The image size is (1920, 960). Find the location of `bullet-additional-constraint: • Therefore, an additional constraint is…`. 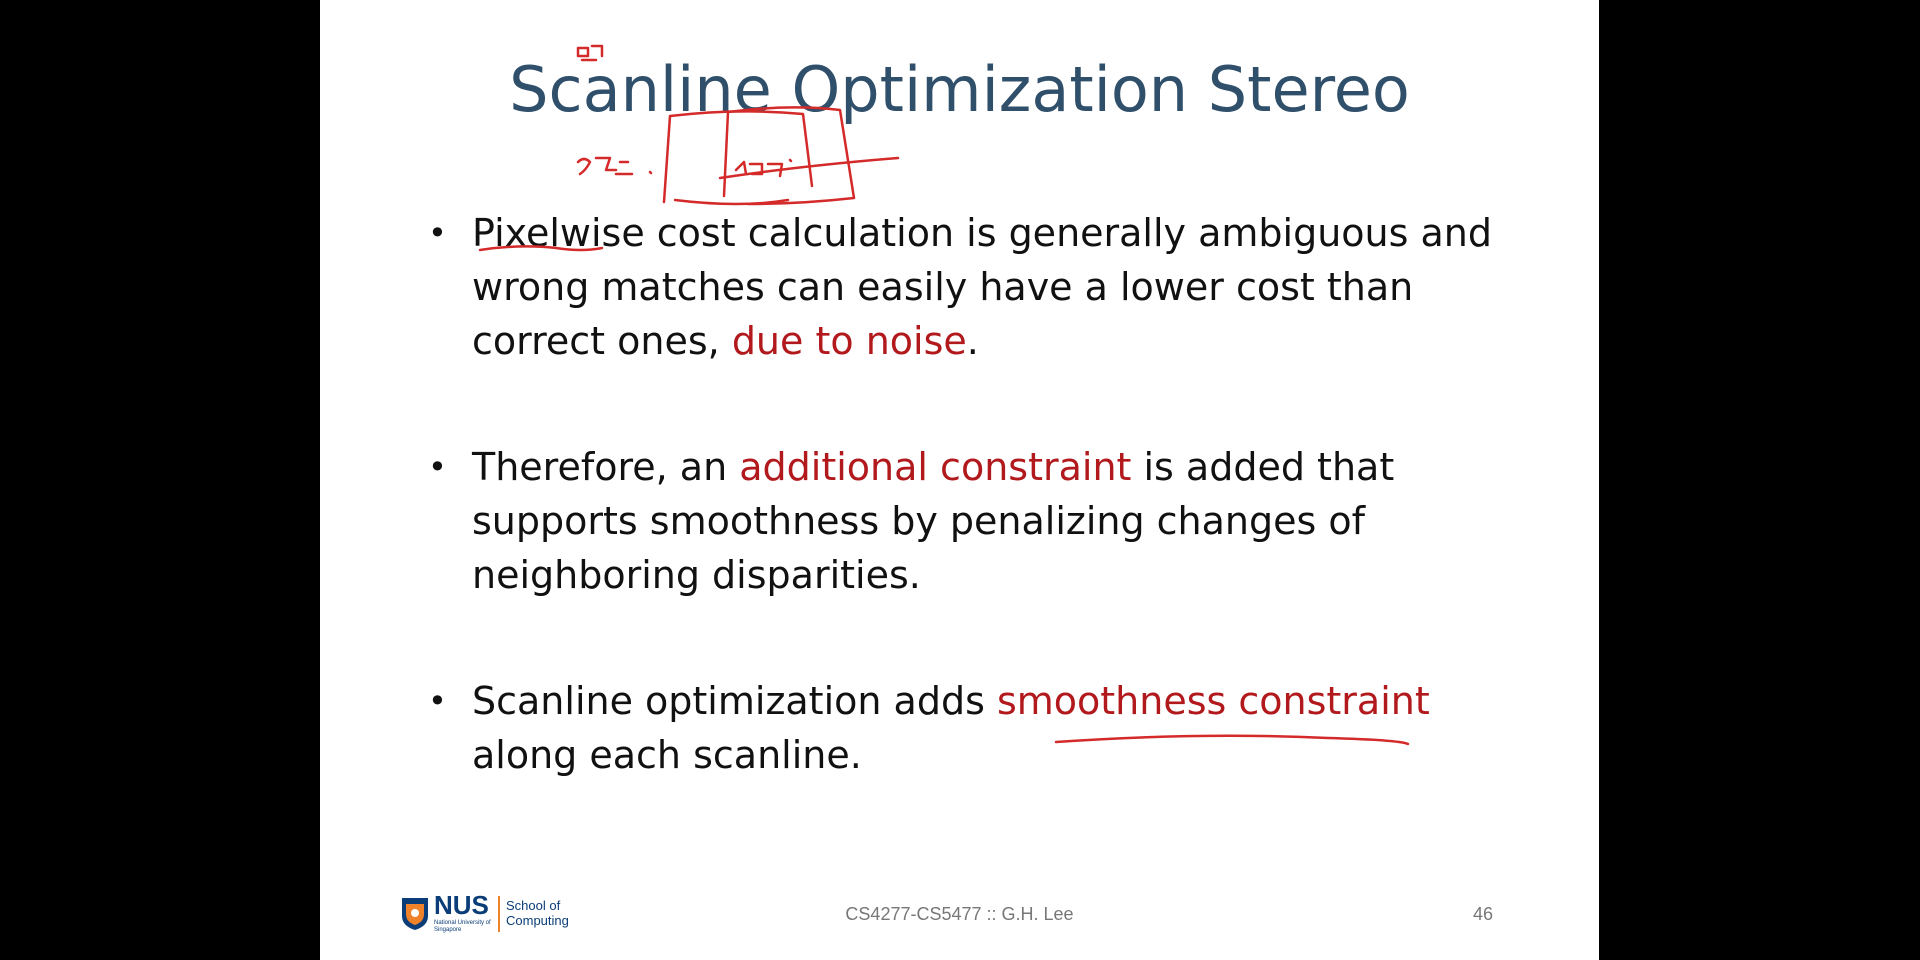

bullet-additional-constraint: • Therefore, an additional constraint is… is located at coordinates (954, 521).